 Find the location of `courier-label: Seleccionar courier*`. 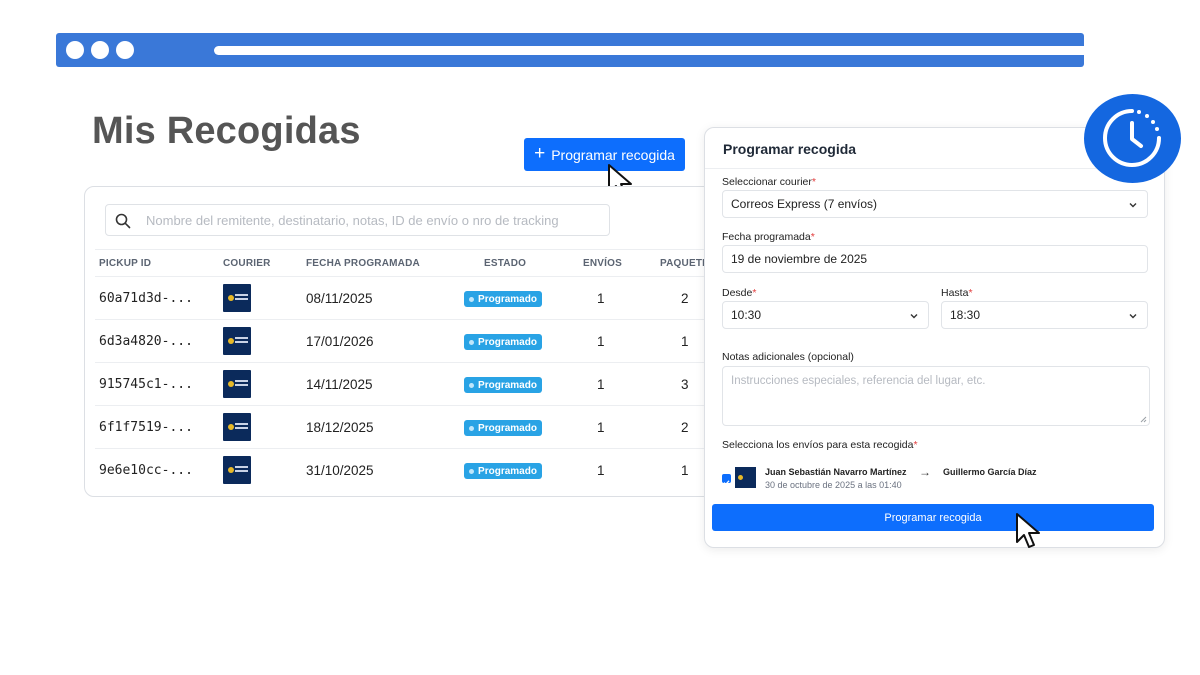

courier-label: Seleccionar courier* is located at coordinates (769, 182).